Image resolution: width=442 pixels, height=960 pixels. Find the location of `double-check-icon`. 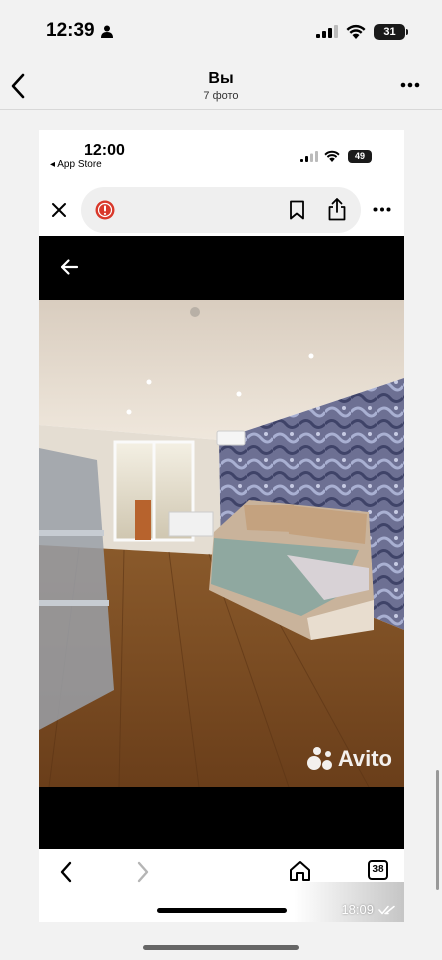

double-check-icon is located at coordinates (386, 909).